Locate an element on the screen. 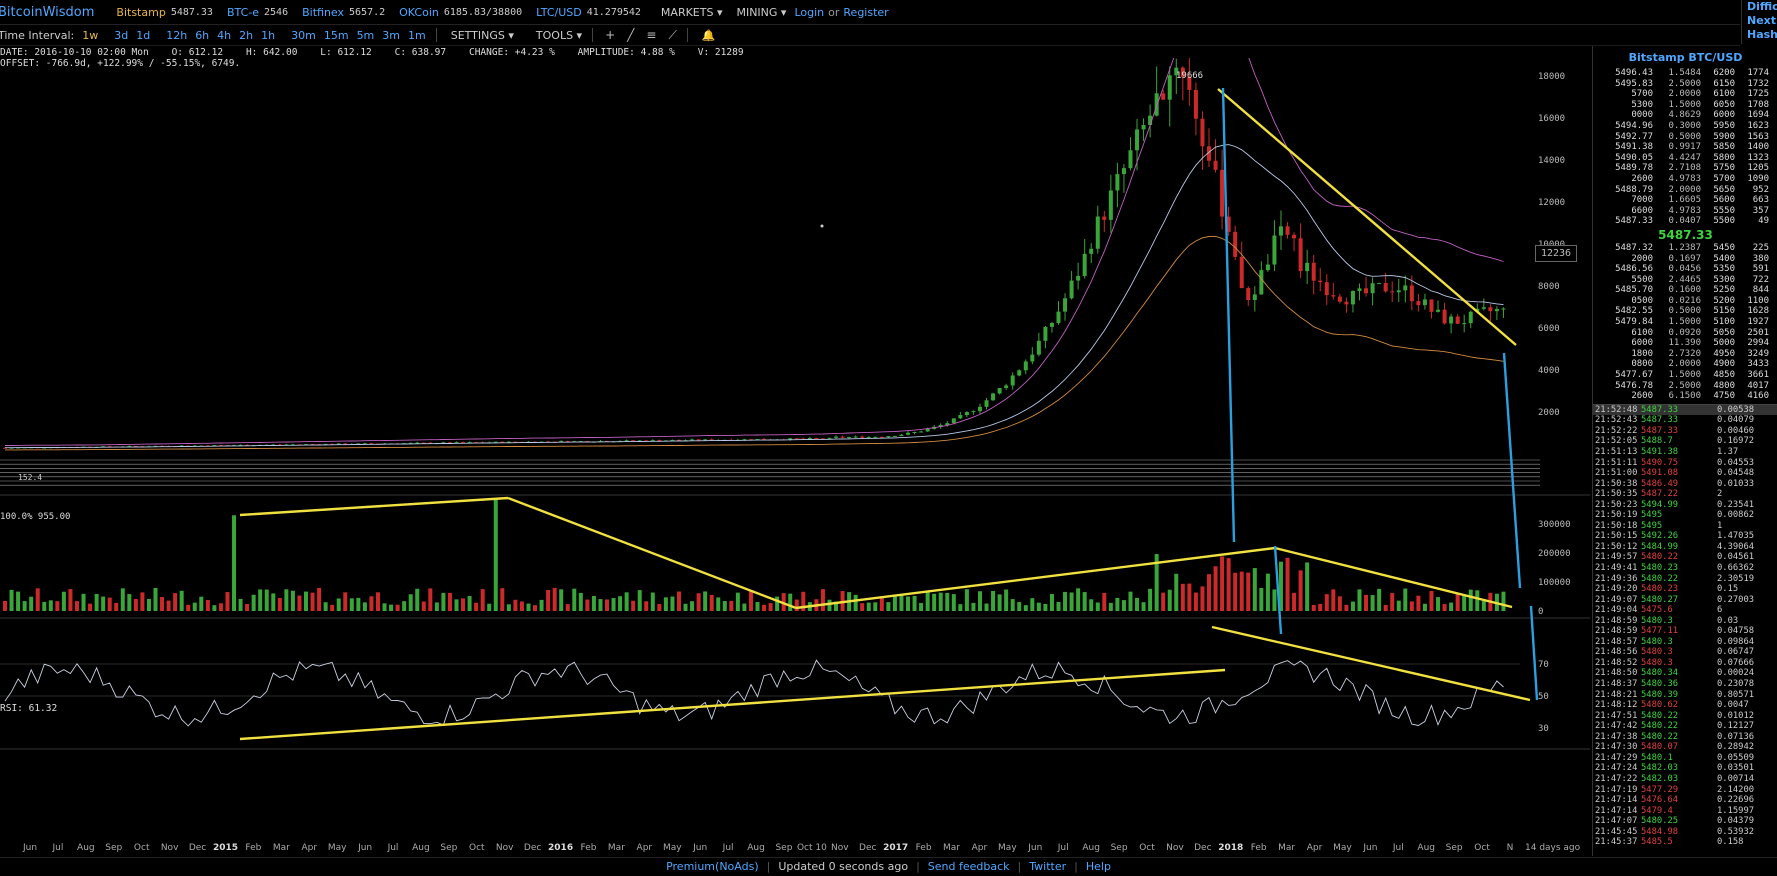 The width and height of the screenshot is (1777, 876). x-tick-label: Dec is located at coordinates (197, 848).